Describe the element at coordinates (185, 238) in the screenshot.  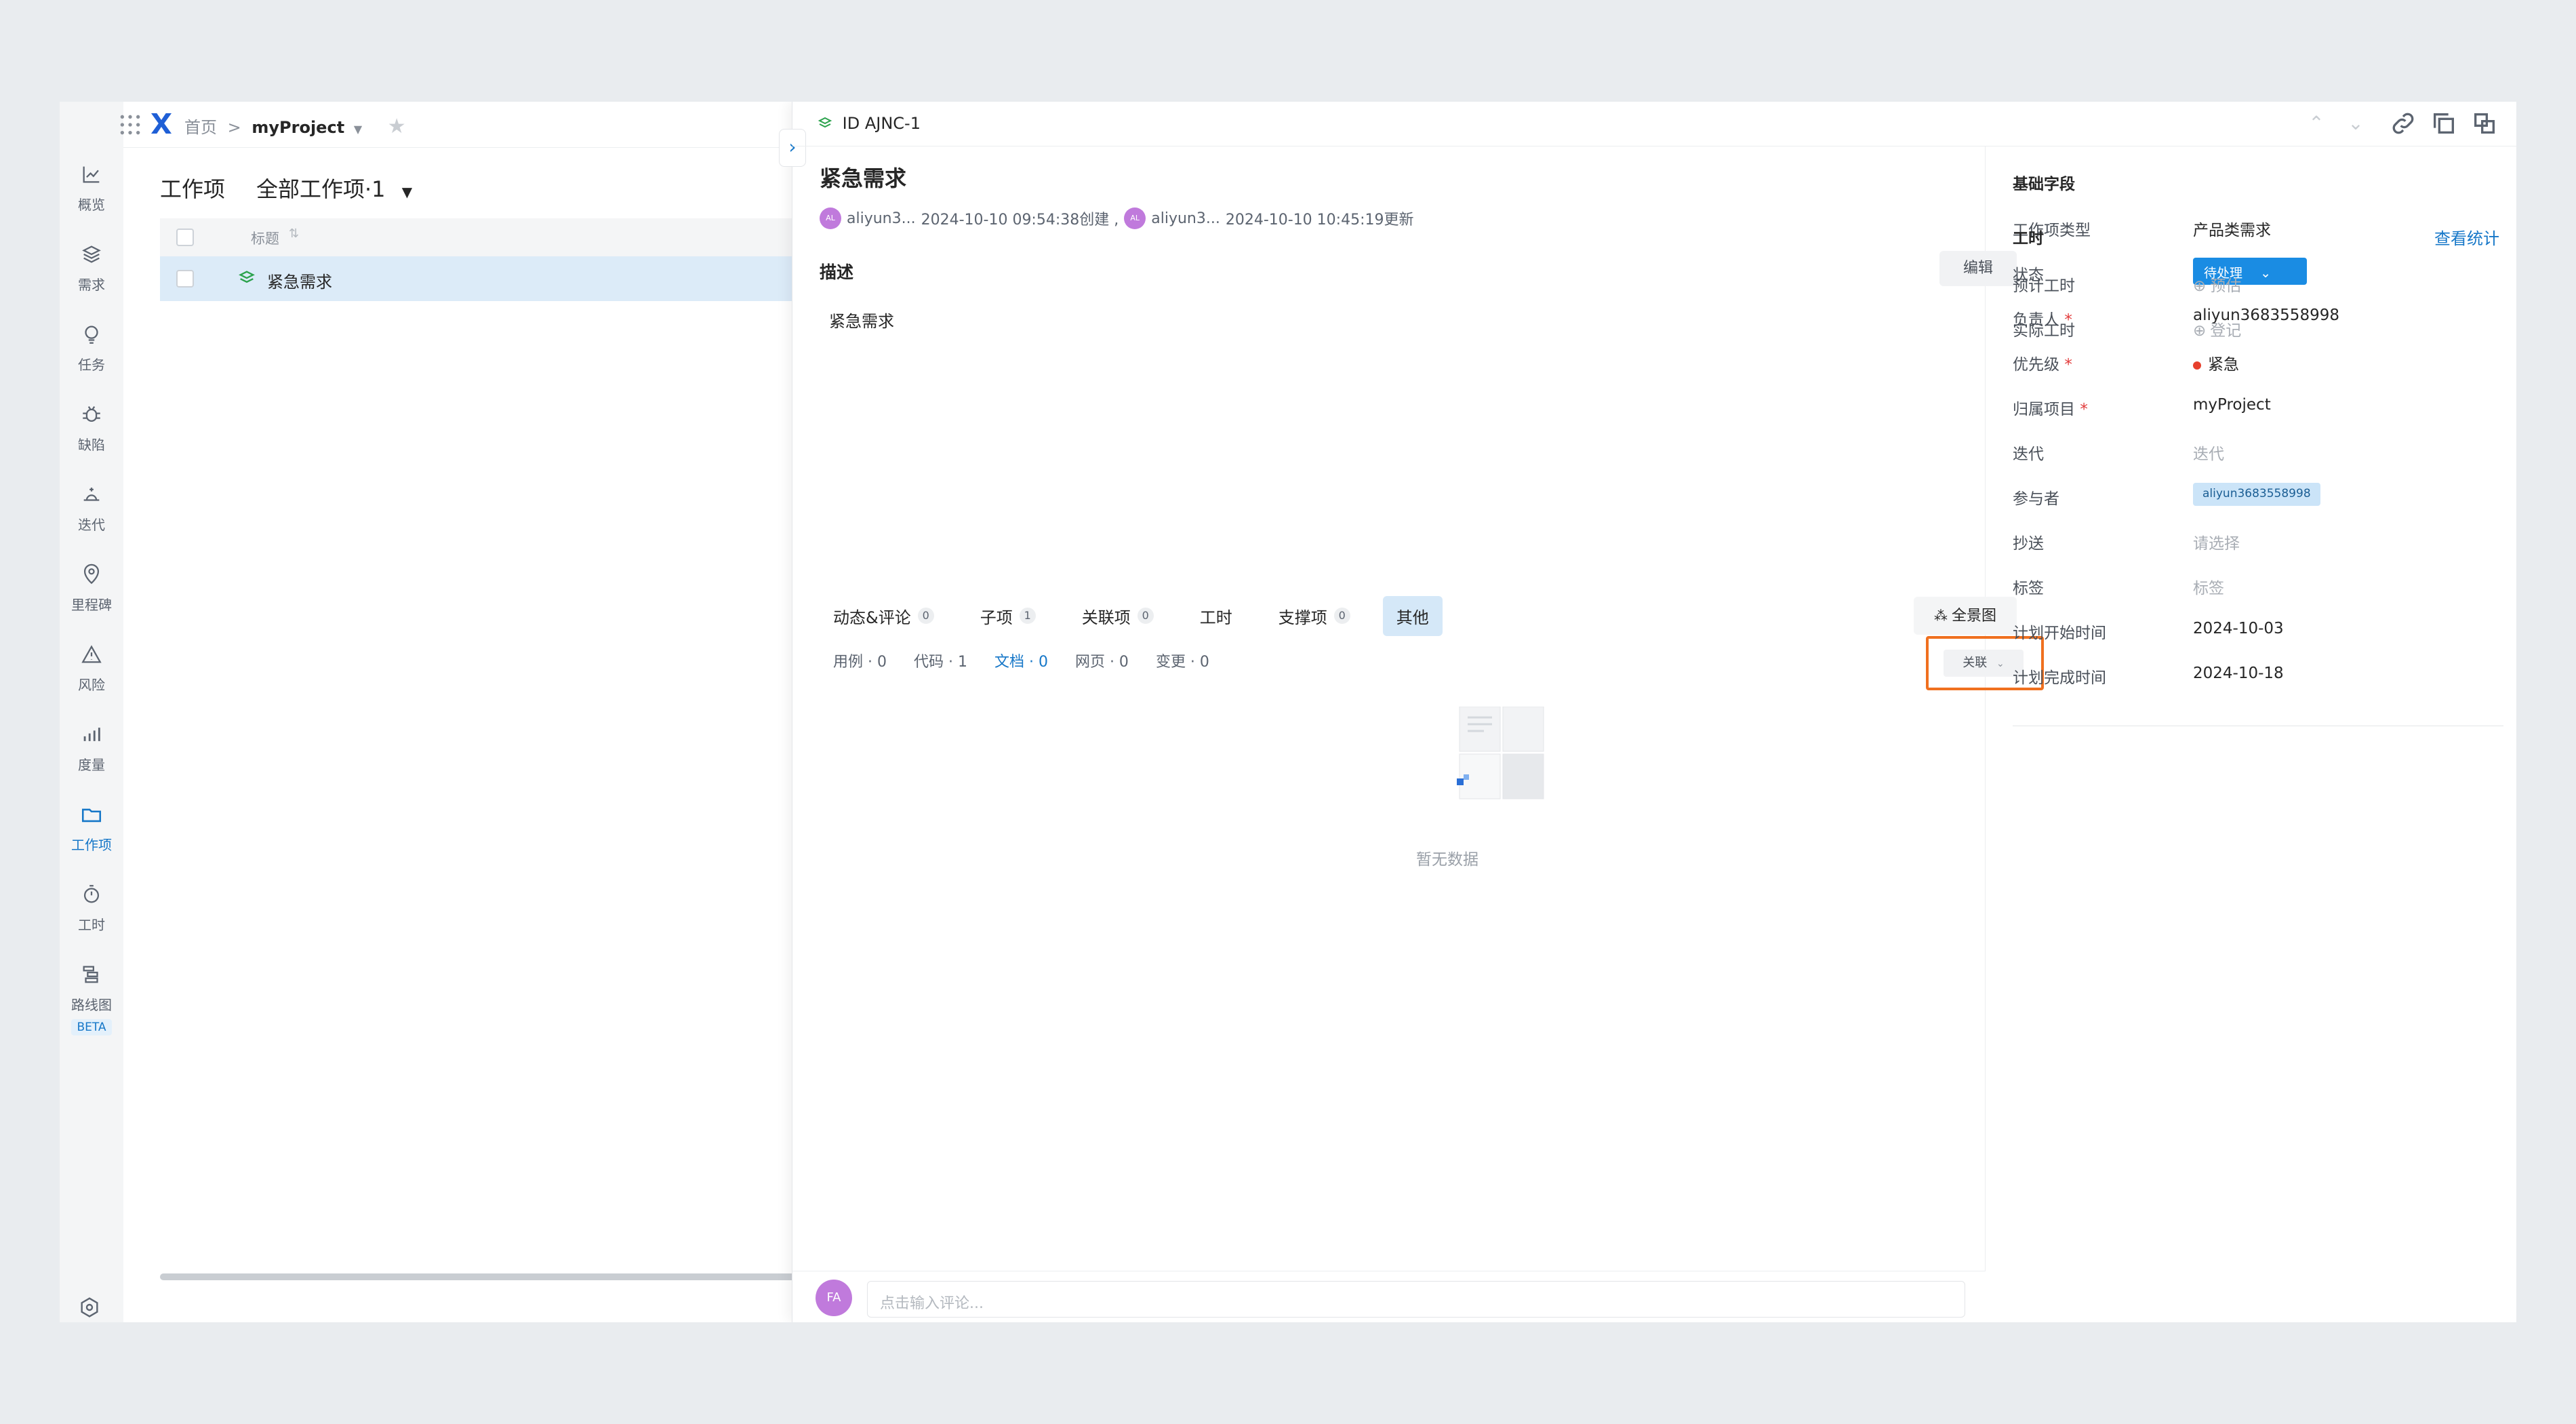
I see `select-all-checkbox` at that location.